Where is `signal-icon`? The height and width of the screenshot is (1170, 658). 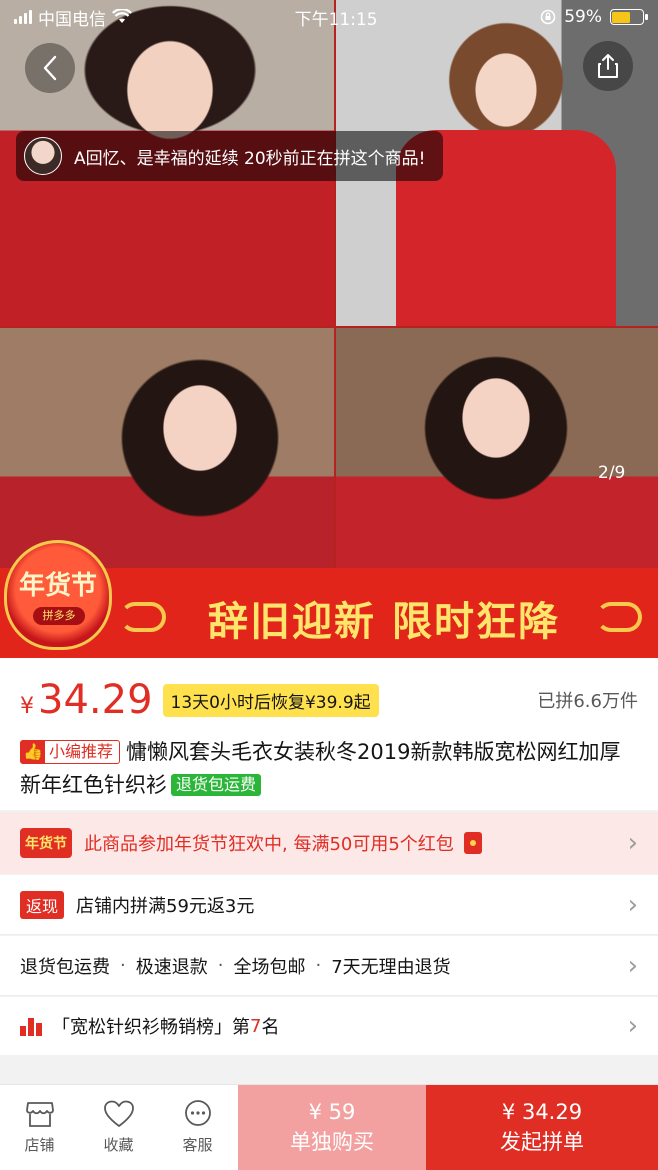
signal-icon is located at coordinates (23, 17).